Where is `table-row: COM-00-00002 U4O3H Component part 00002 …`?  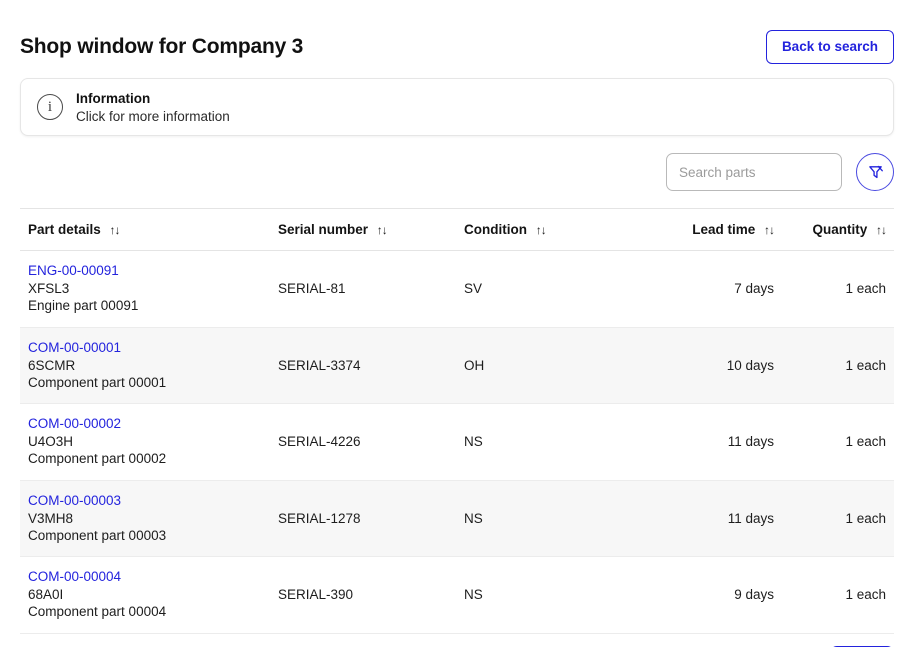
table-row: COM-00-00002 U4O3H Component part 00002 … is located at coordinates (457, 442).